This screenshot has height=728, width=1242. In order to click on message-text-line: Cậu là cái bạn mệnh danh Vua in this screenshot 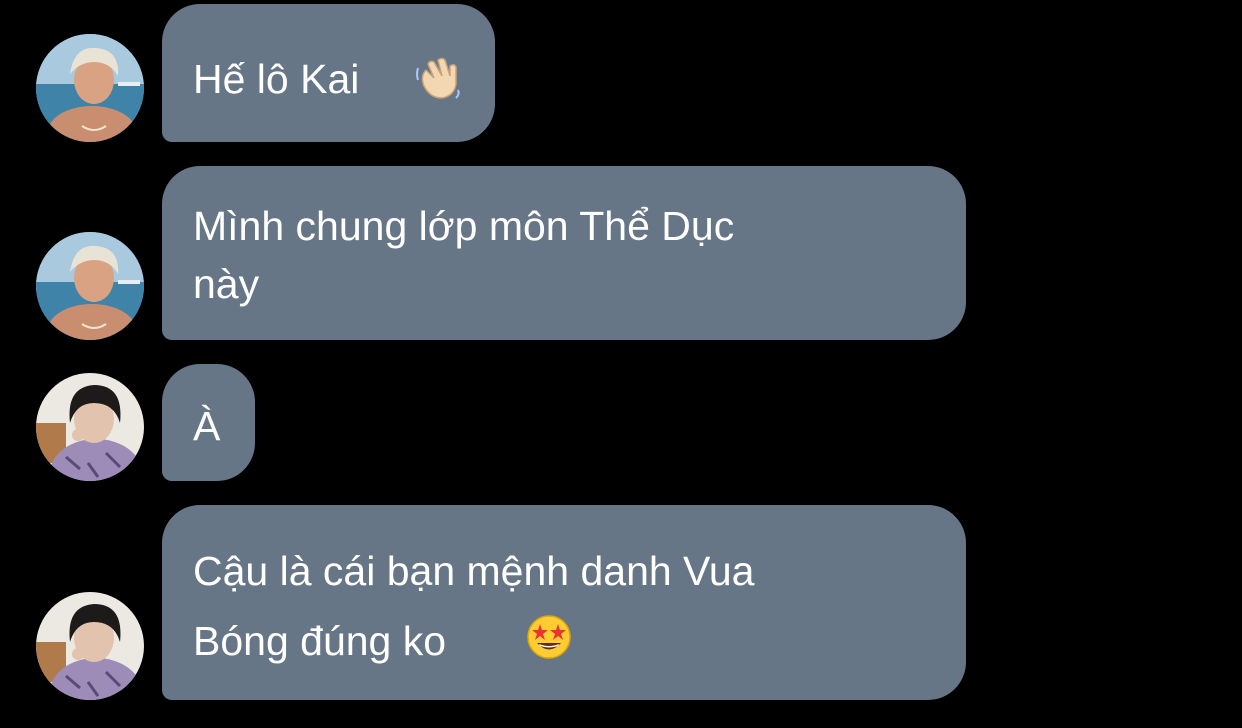, I will do `click(474, 571)`.